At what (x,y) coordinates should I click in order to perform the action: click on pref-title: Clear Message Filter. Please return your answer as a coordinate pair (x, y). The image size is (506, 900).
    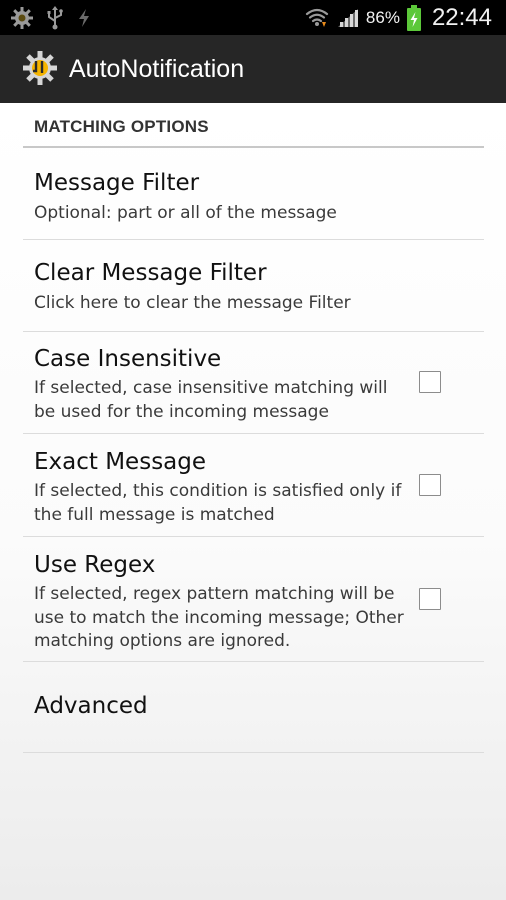
    Looking at the image, I should click on (150, 273).